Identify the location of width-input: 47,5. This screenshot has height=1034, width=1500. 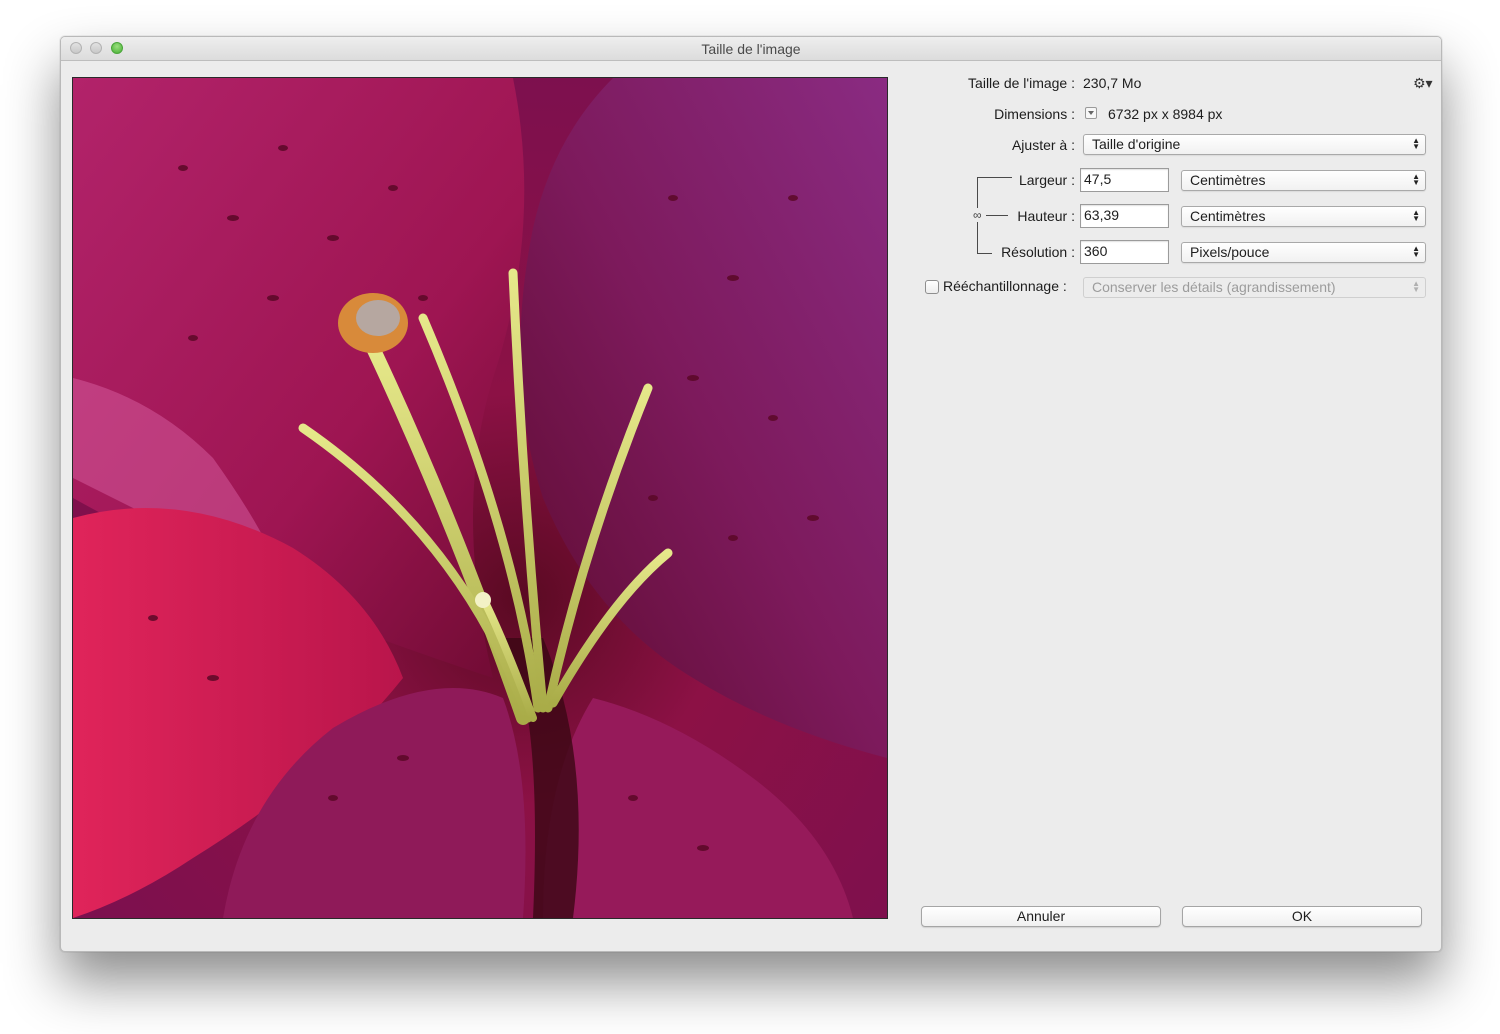
(1124, 180).